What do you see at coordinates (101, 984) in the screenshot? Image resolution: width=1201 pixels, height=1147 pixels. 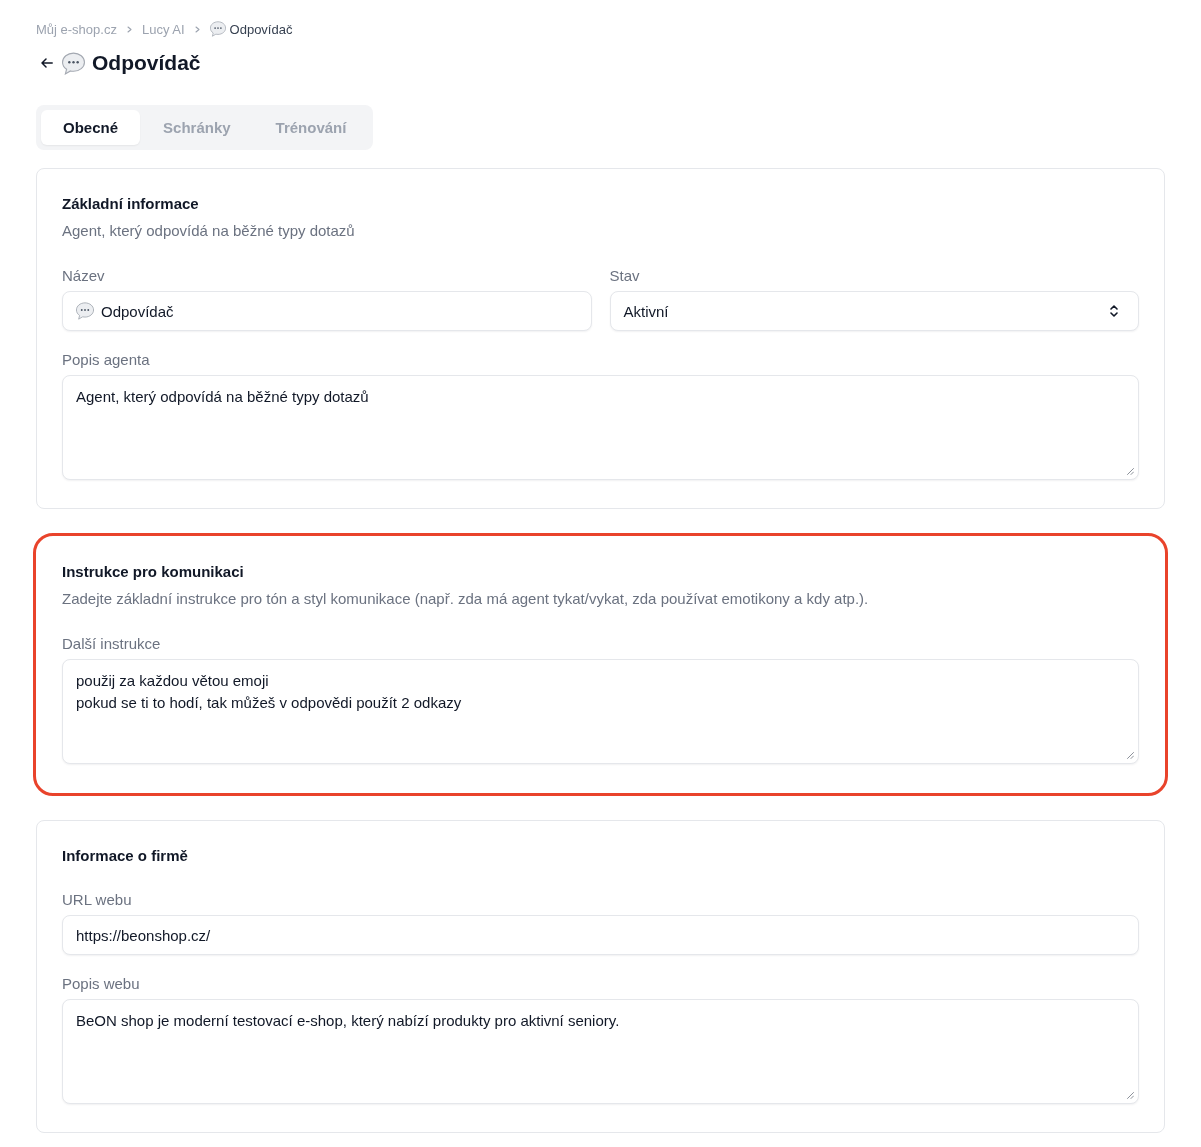 I see `field-label: Popis webu` at bounding box center [101, 984].